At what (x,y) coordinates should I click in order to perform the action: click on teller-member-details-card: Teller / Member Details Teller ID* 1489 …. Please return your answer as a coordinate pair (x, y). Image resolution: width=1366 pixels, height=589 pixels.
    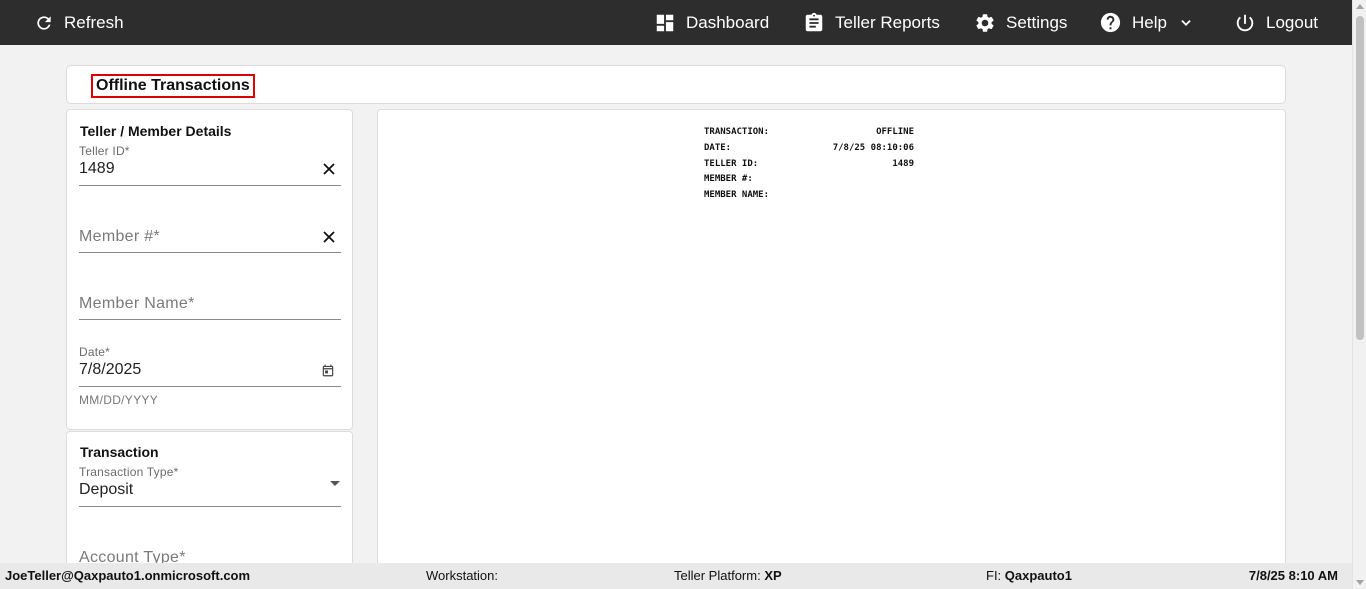
    Looking at the image, I should click on (209, 269).